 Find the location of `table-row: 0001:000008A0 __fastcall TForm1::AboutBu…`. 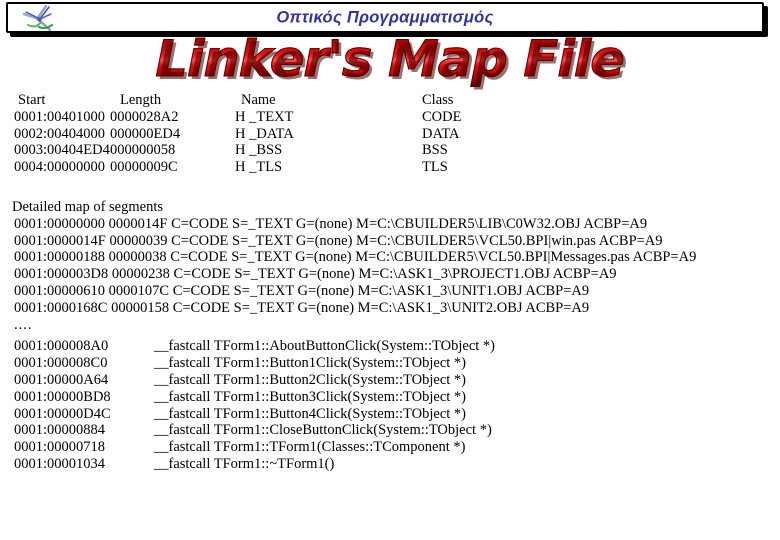

table-row: 0001:000008A0 __fastcall TForm1::AboutBu… is located at coordinates (254, 346).